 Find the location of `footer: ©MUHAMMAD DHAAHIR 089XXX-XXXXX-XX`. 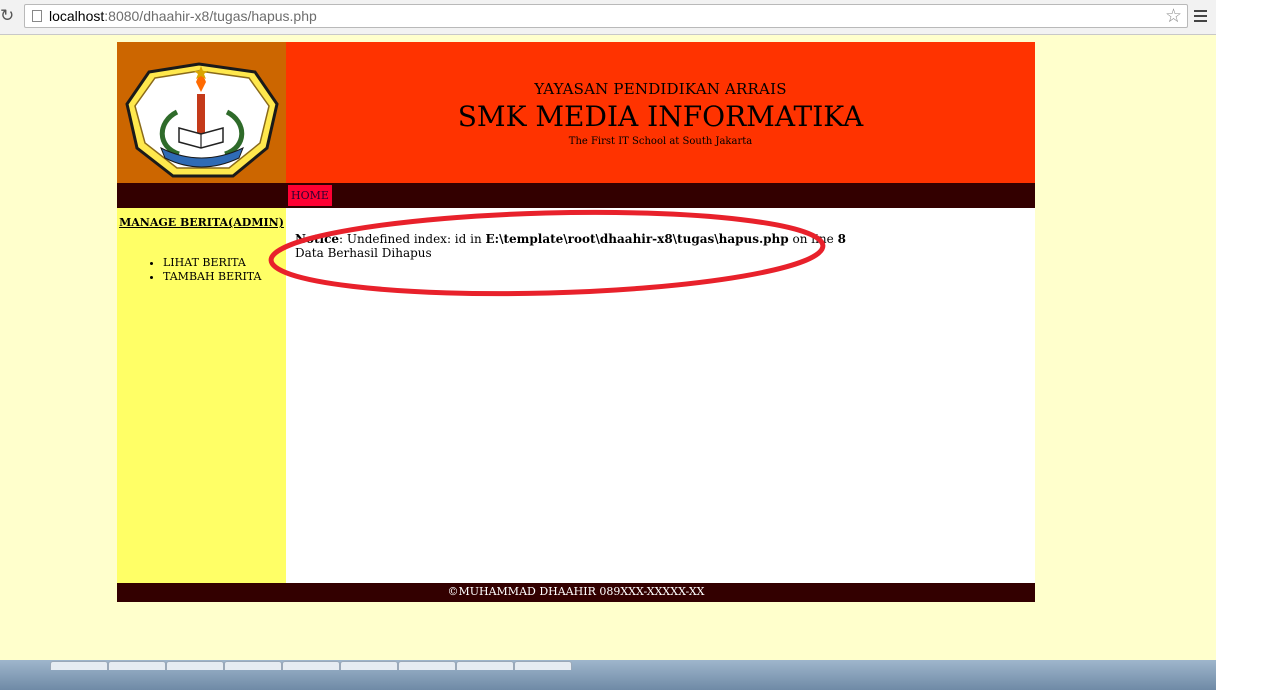

footer: ©MUHAMMAD DHAAHIR 089XXX-XXXXX-XX is located at coordinates (576, 592).